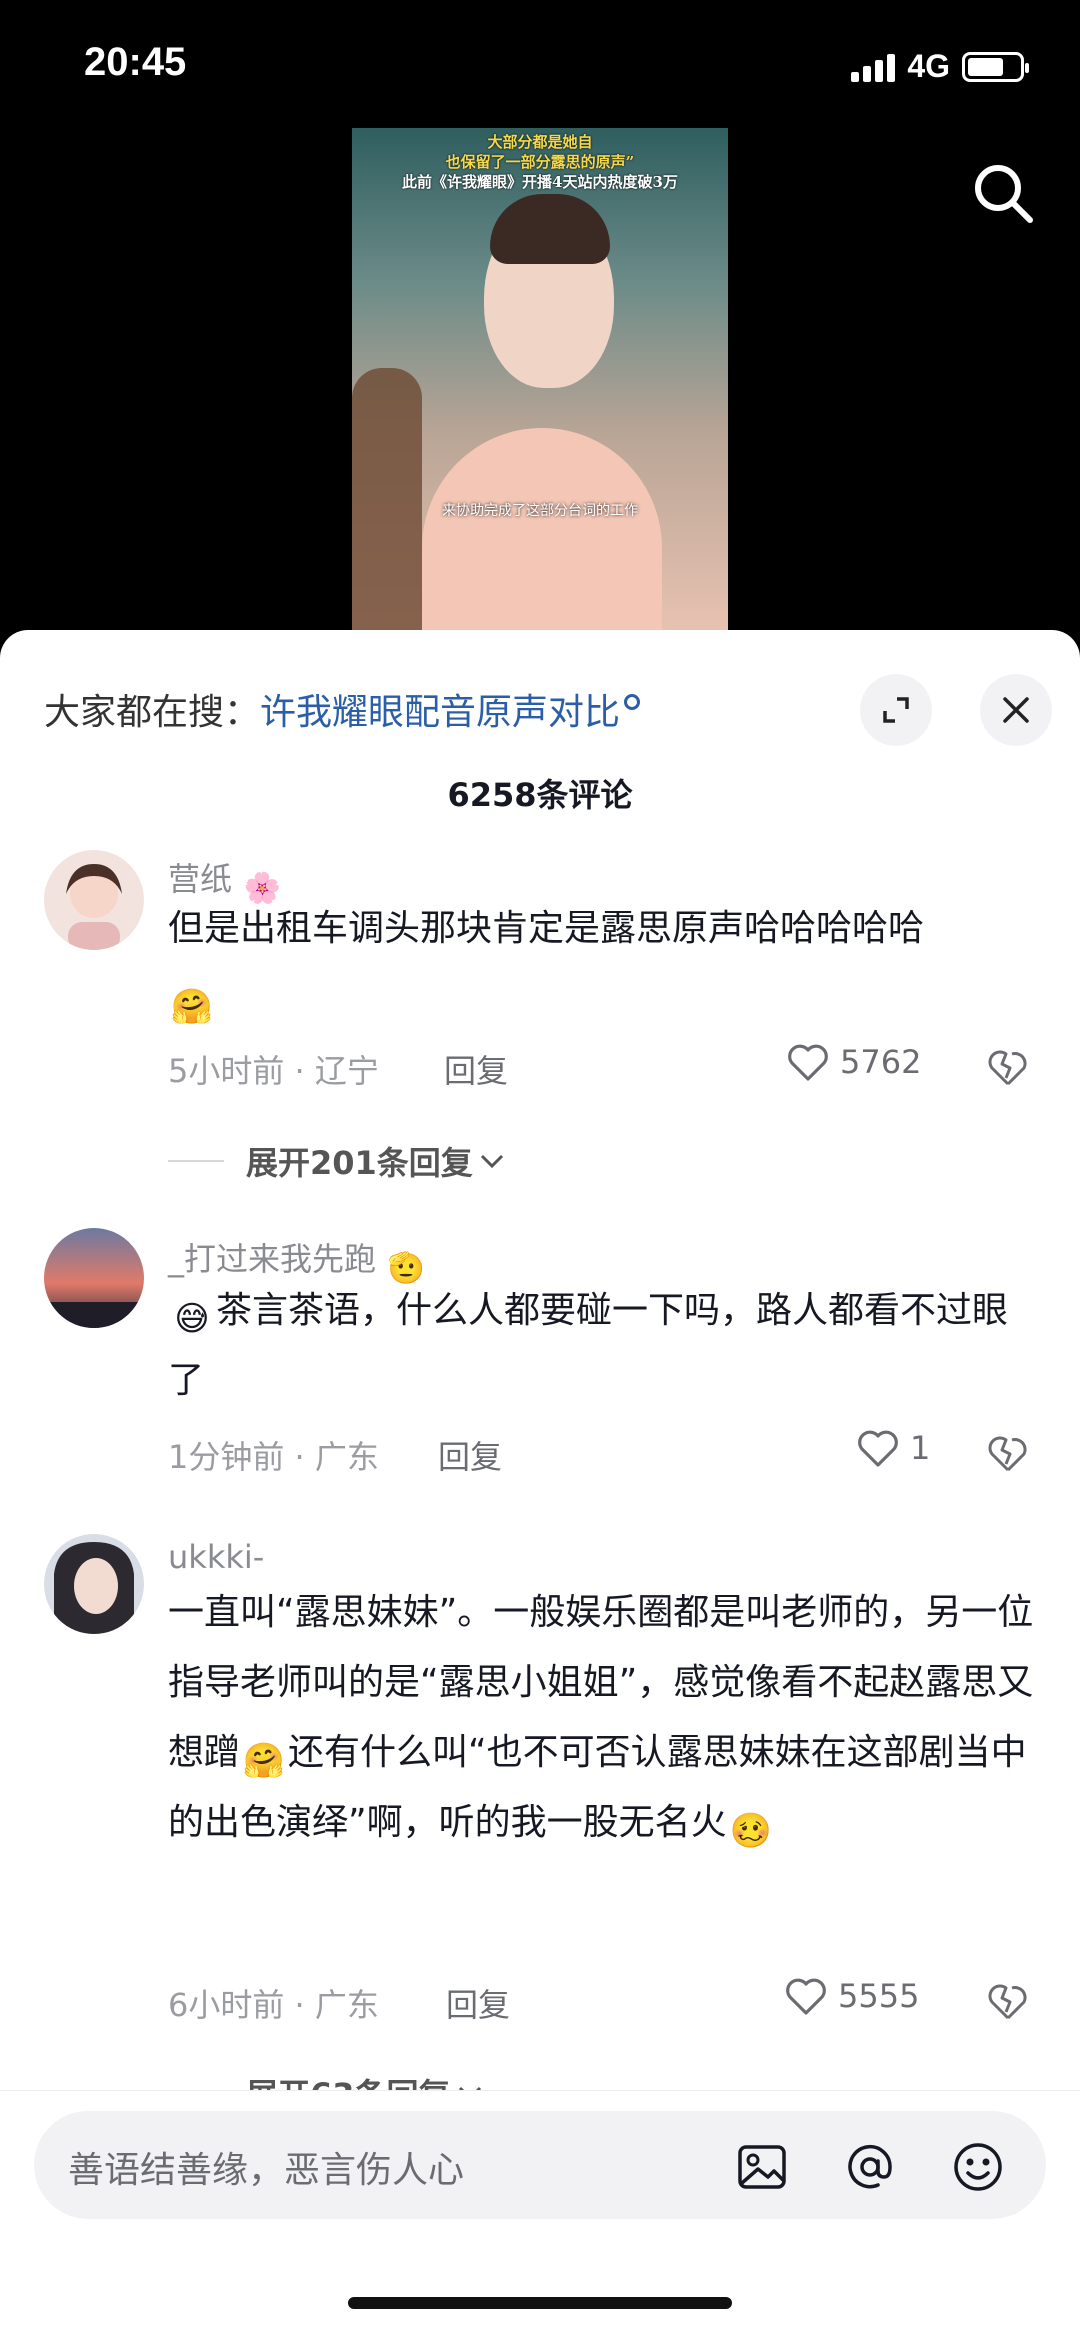  What do you see at coordinates (196, 1161) in the screenshot?
I see `divider-line` at bounding box center [196, 1161].